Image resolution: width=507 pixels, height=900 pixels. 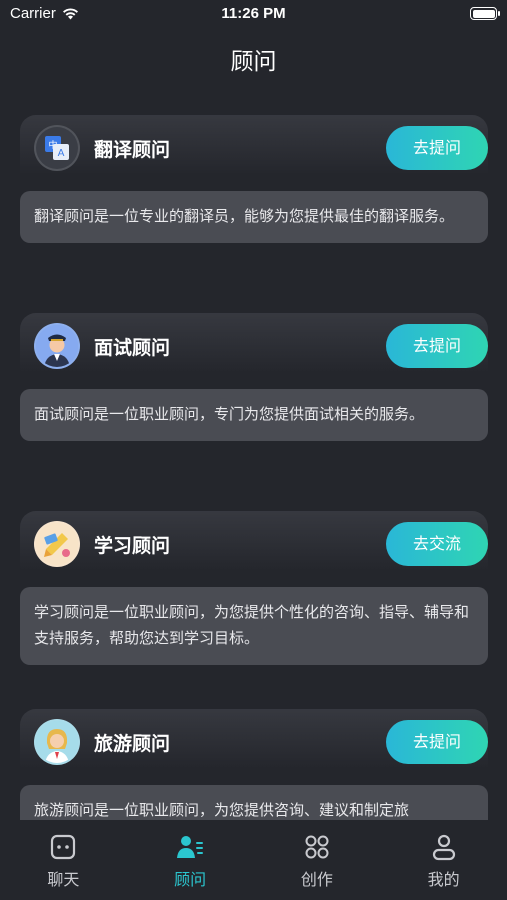 What do you see at coordinates (190, 879) in the screenshot?
I see `tab-label: 顾问` at bounding box center [190, 879].